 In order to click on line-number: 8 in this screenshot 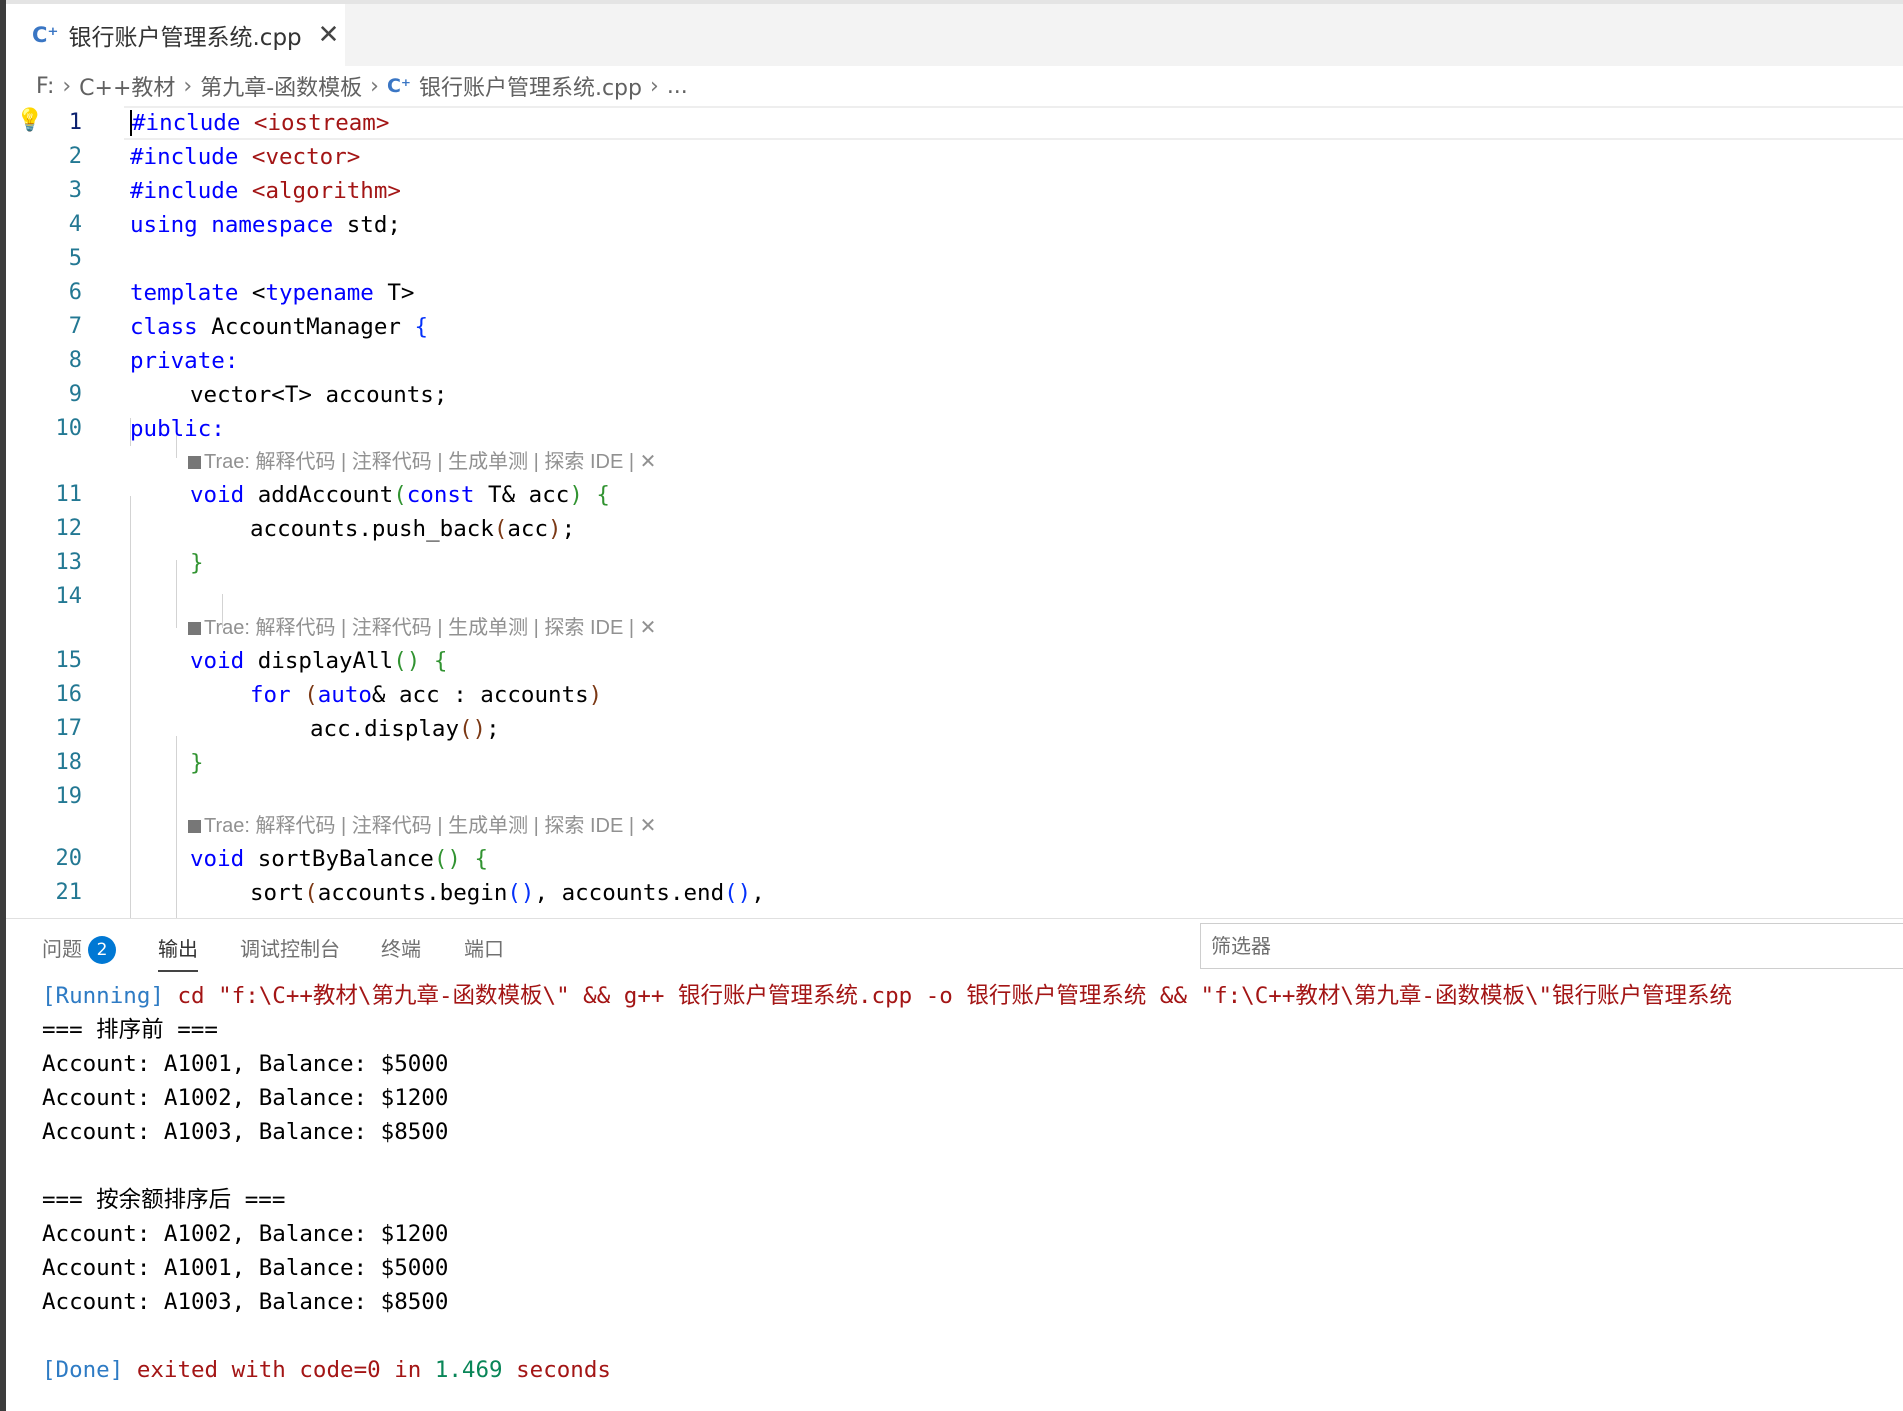, I will do `click(75, 360)`.